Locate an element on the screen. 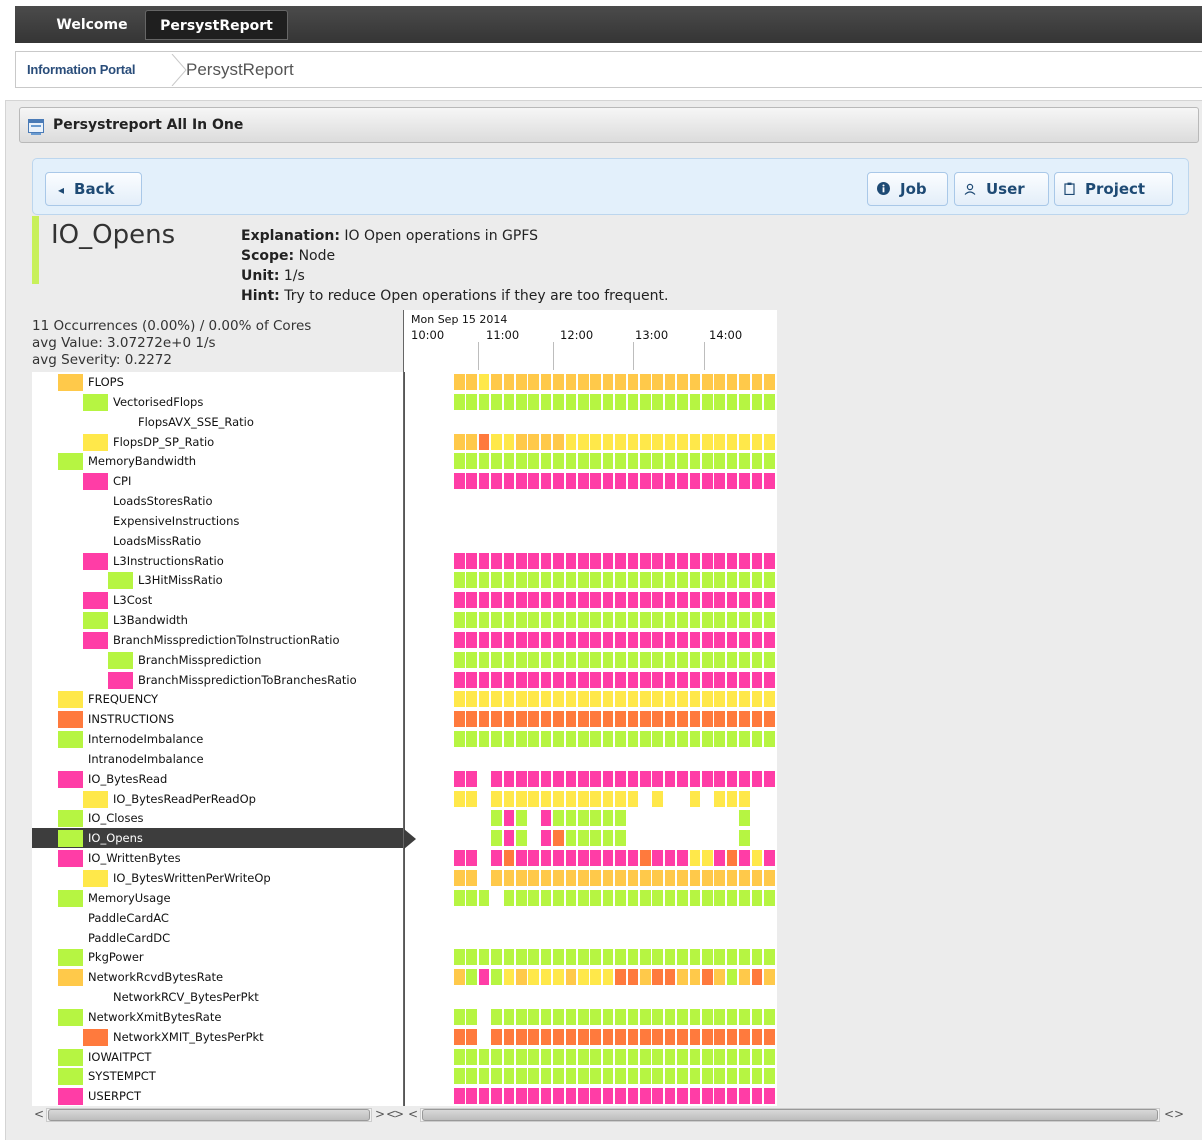 The image size is (1202, 1148). tree-row: BranchMissprediction is located at coordinates (218, 660).